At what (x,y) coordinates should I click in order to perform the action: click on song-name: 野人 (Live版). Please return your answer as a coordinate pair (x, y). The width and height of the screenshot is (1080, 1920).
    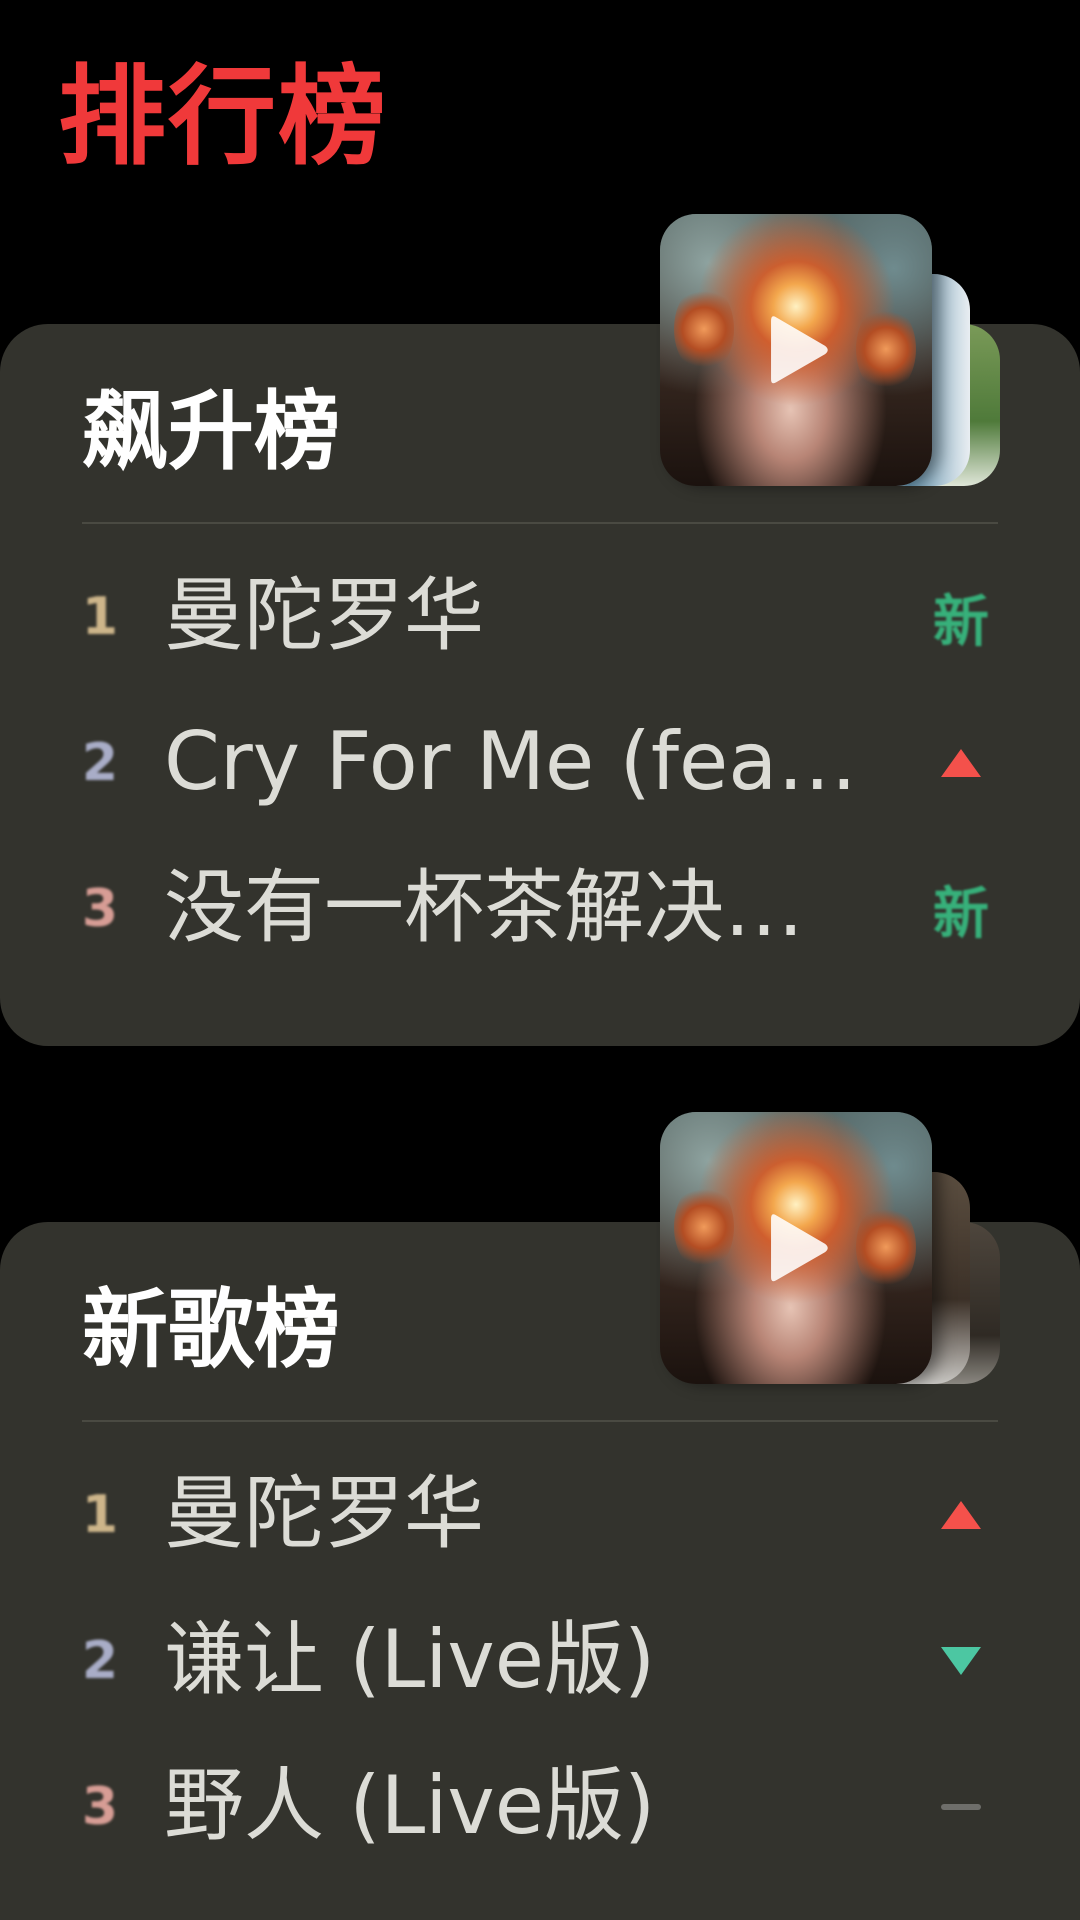
    Looking at the image, I should click on (410, 1805).